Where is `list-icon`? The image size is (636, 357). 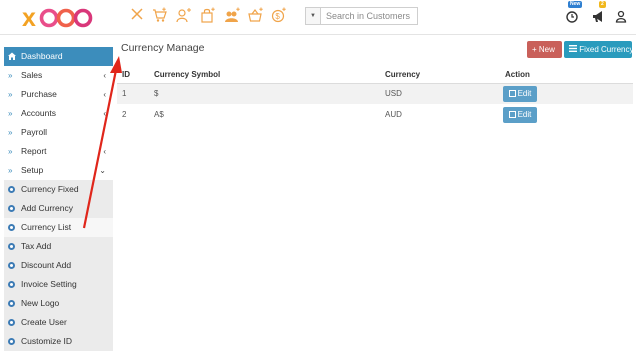 list-icon is located at coordinates (574, 49).